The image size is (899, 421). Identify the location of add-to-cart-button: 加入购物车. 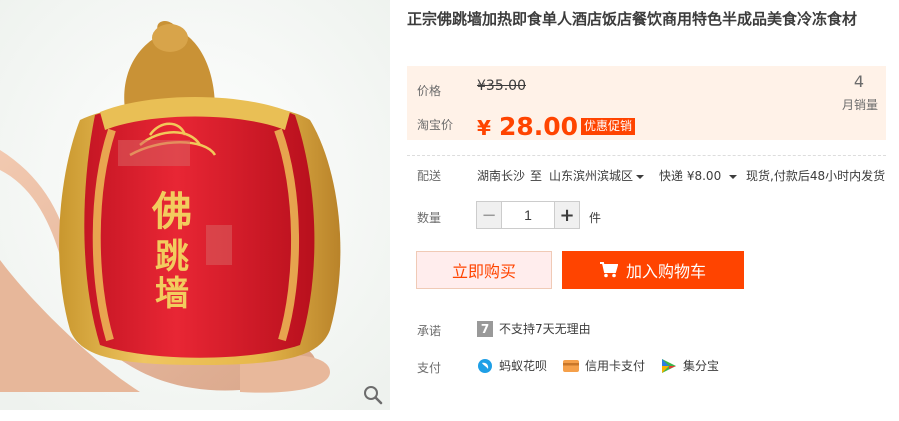
(653, 270).